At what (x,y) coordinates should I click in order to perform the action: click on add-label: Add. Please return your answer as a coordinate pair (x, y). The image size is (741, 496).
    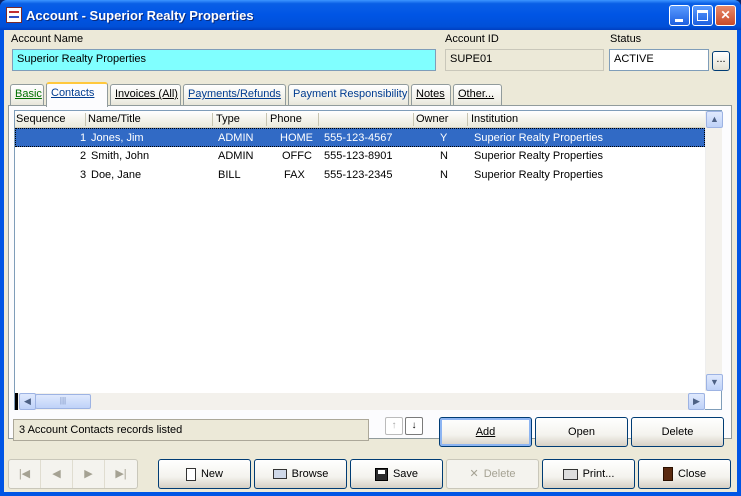
    Looking at the image, I should click on (485, 432).